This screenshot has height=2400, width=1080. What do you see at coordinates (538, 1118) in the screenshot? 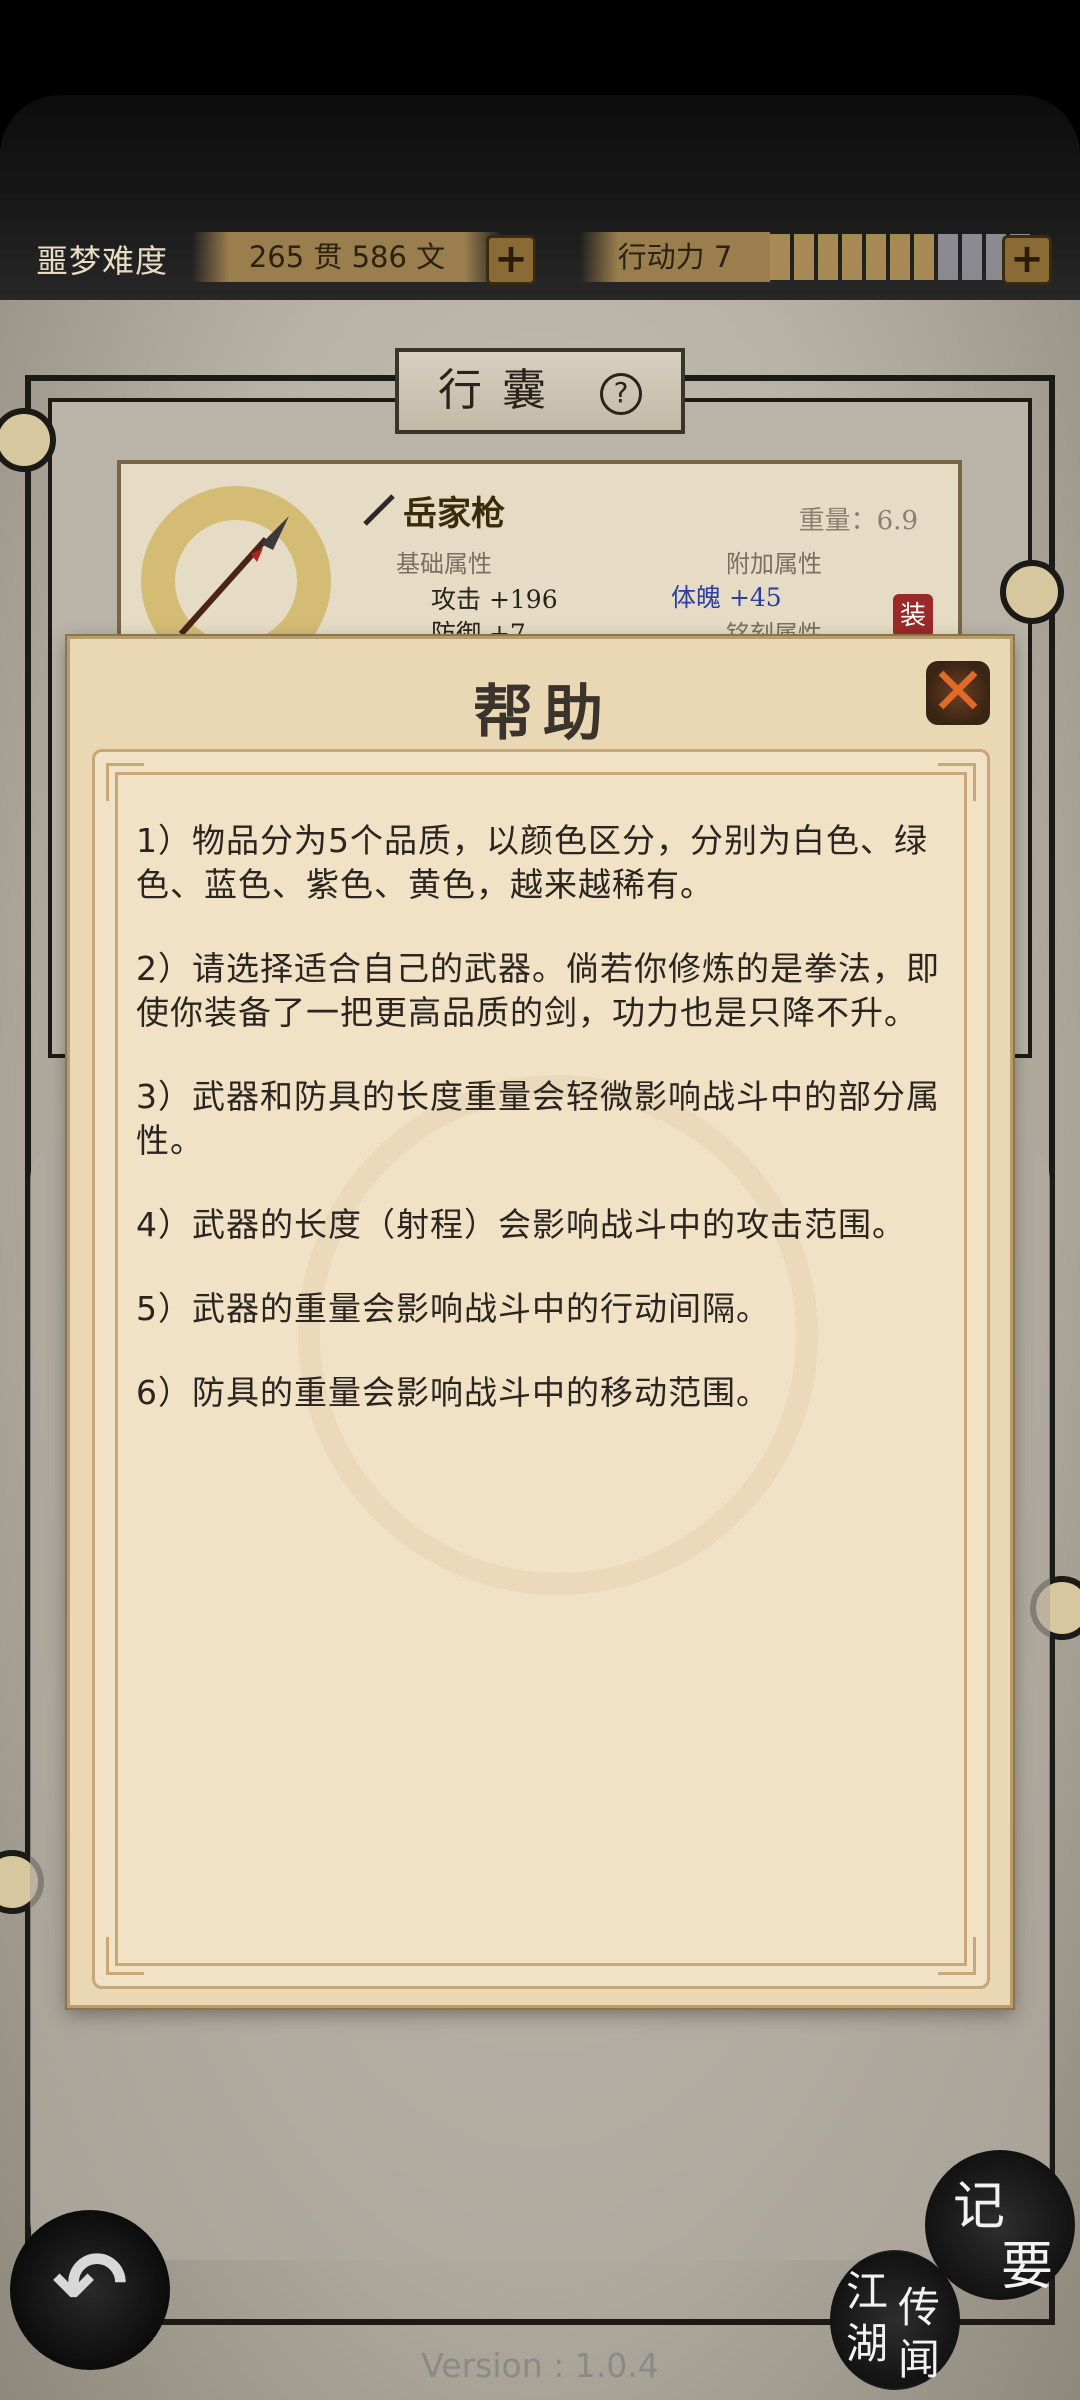
I see `help-item: 3）武器和防具的长度重量会轻微影响战斗中的部分属性。` at bounding box center [538, 1118].